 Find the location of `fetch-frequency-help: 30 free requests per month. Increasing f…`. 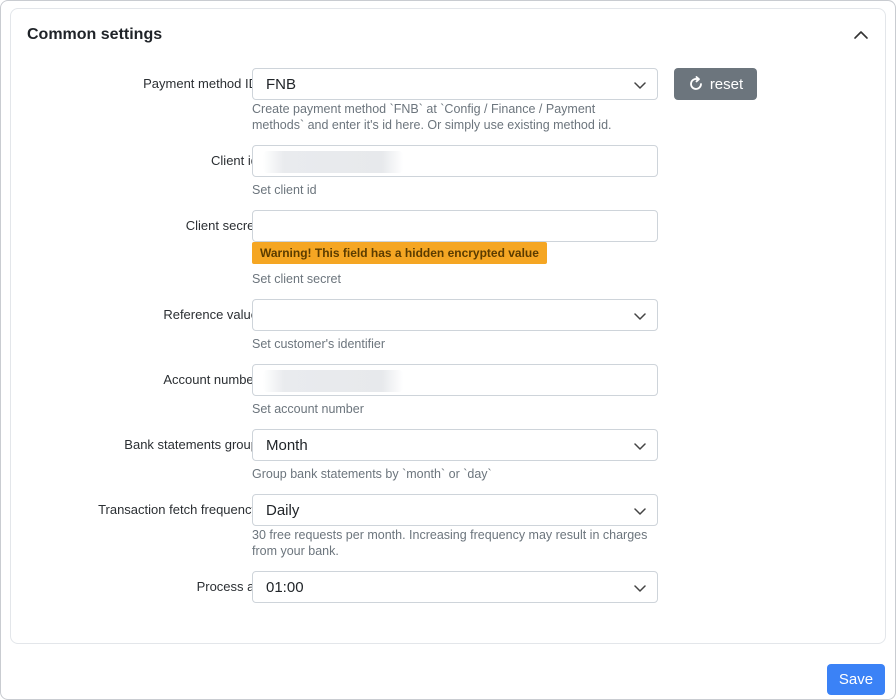

fetch-frequency-help: 30 free requests per month. Increasing f… is located at coordinates (450, 543).